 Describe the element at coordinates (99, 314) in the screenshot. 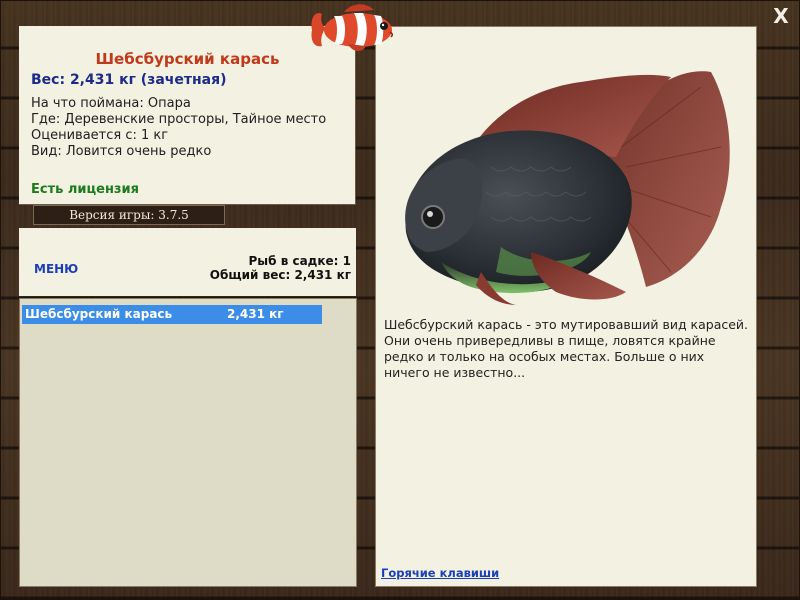

I see `list-item-name: Шебсбурский карась` at that location.